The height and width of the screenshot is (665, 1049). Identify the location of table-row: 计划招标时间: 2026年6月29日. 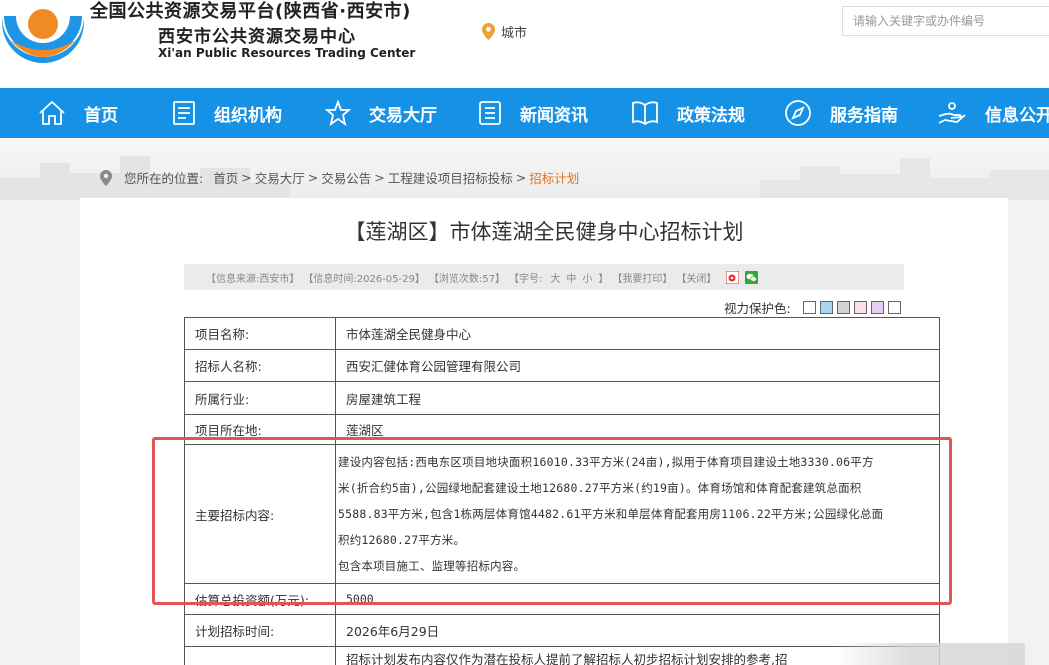
(562, 630).